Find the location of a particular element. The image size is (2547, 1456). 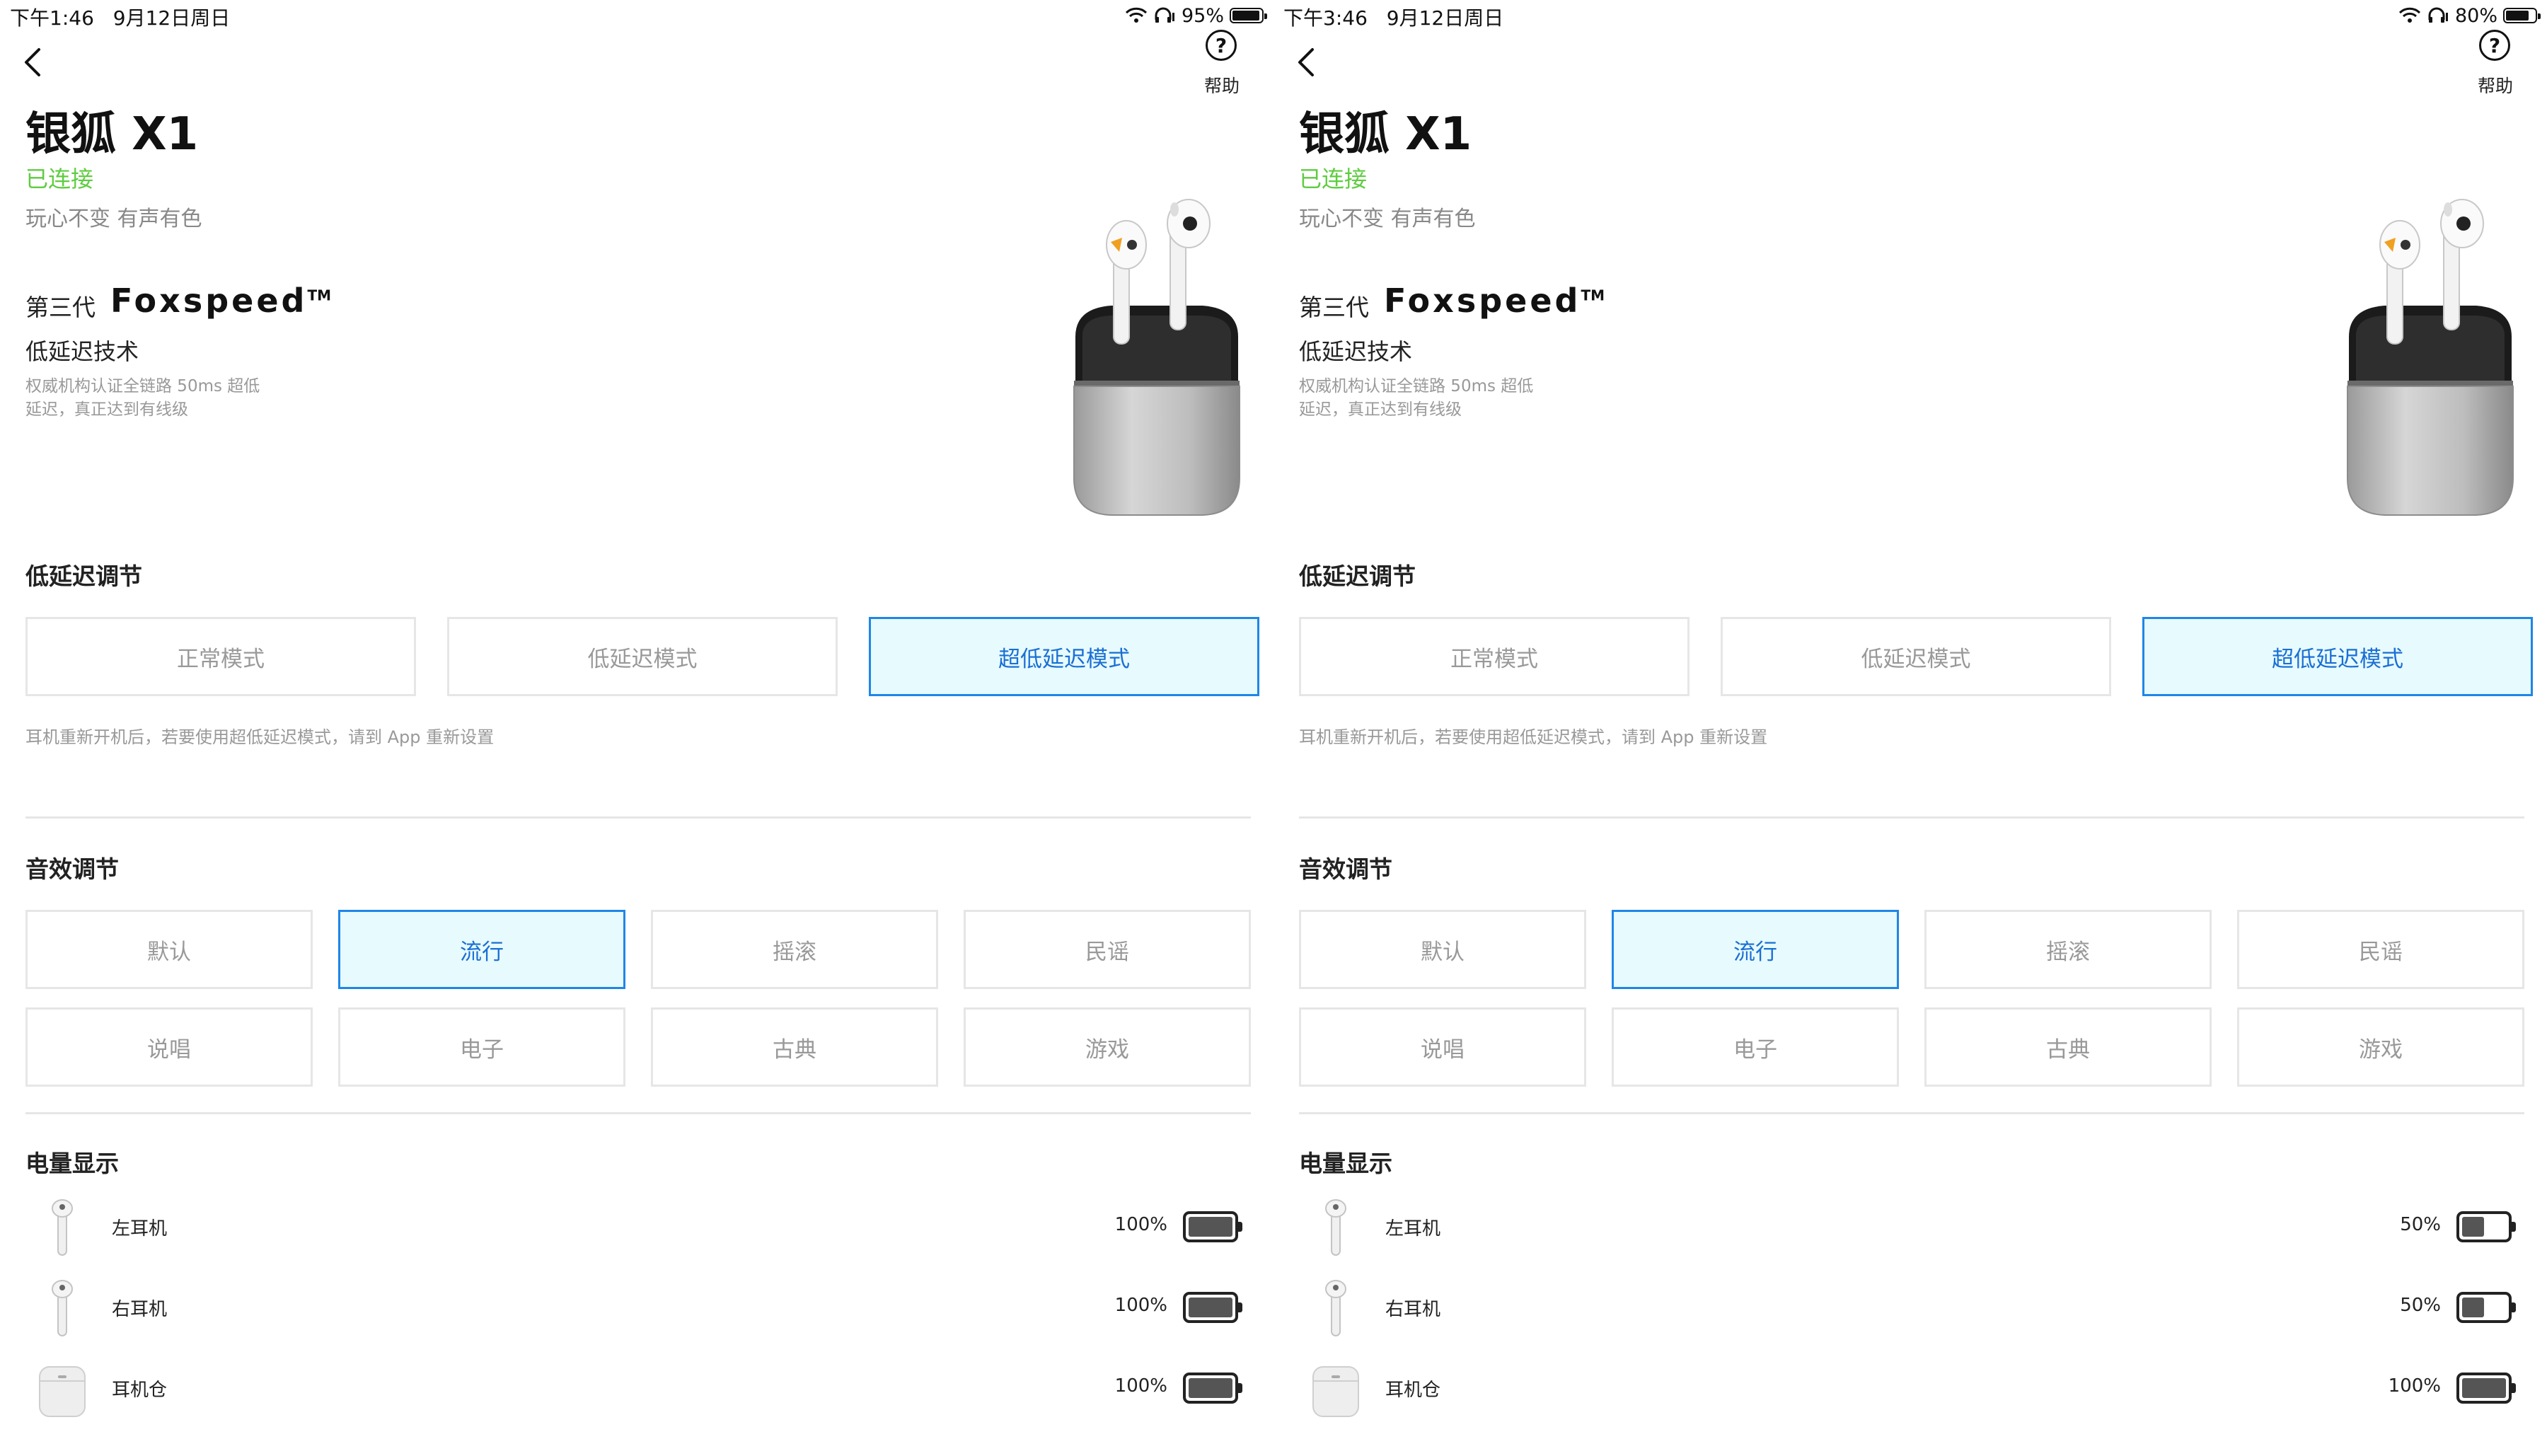

status-bar-right: 80% is located at coordinates (2469, 15).